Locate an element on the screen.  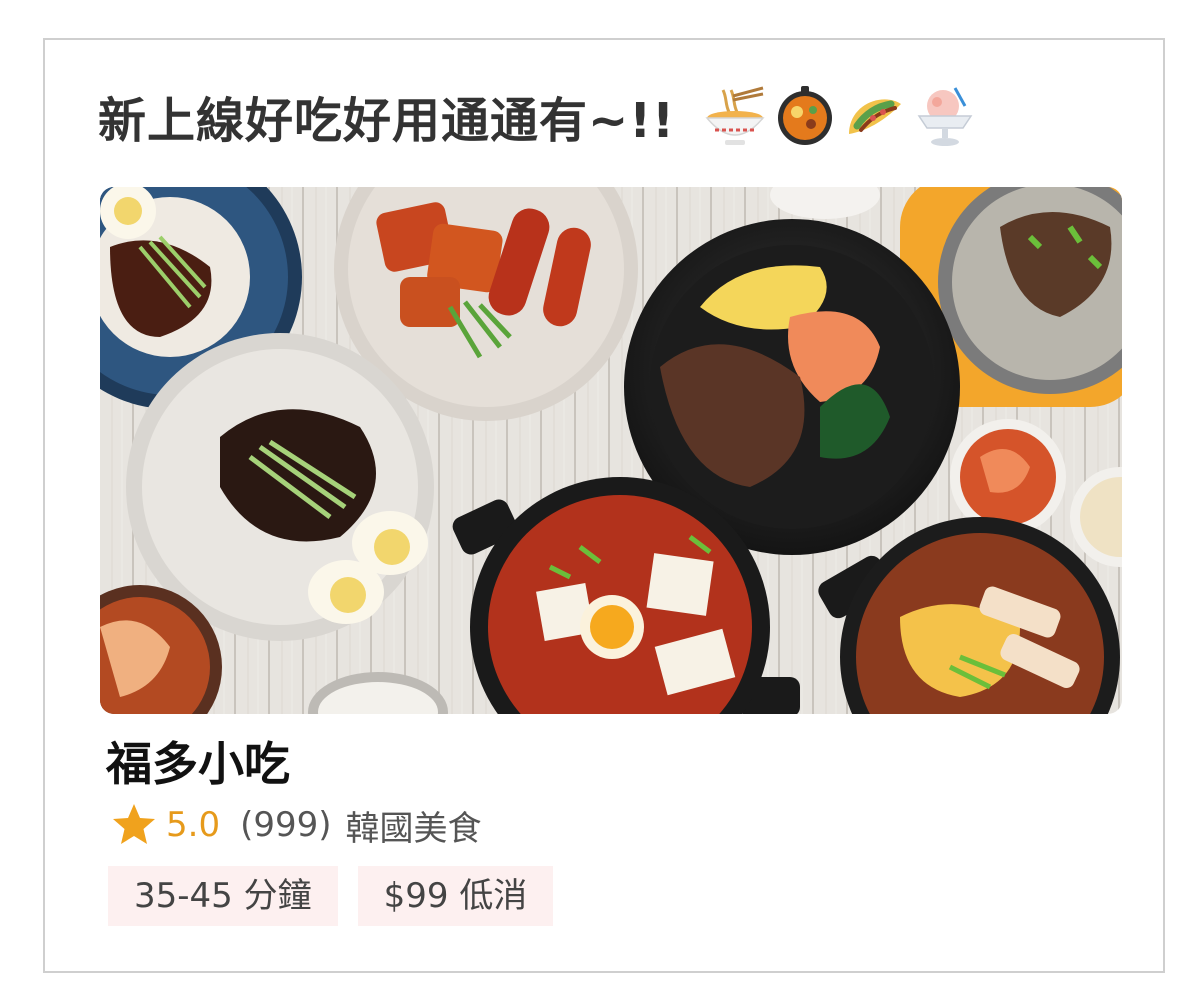
headline-text: 新上線好吃好用通通有~!! is located at coordinates (387, 121).